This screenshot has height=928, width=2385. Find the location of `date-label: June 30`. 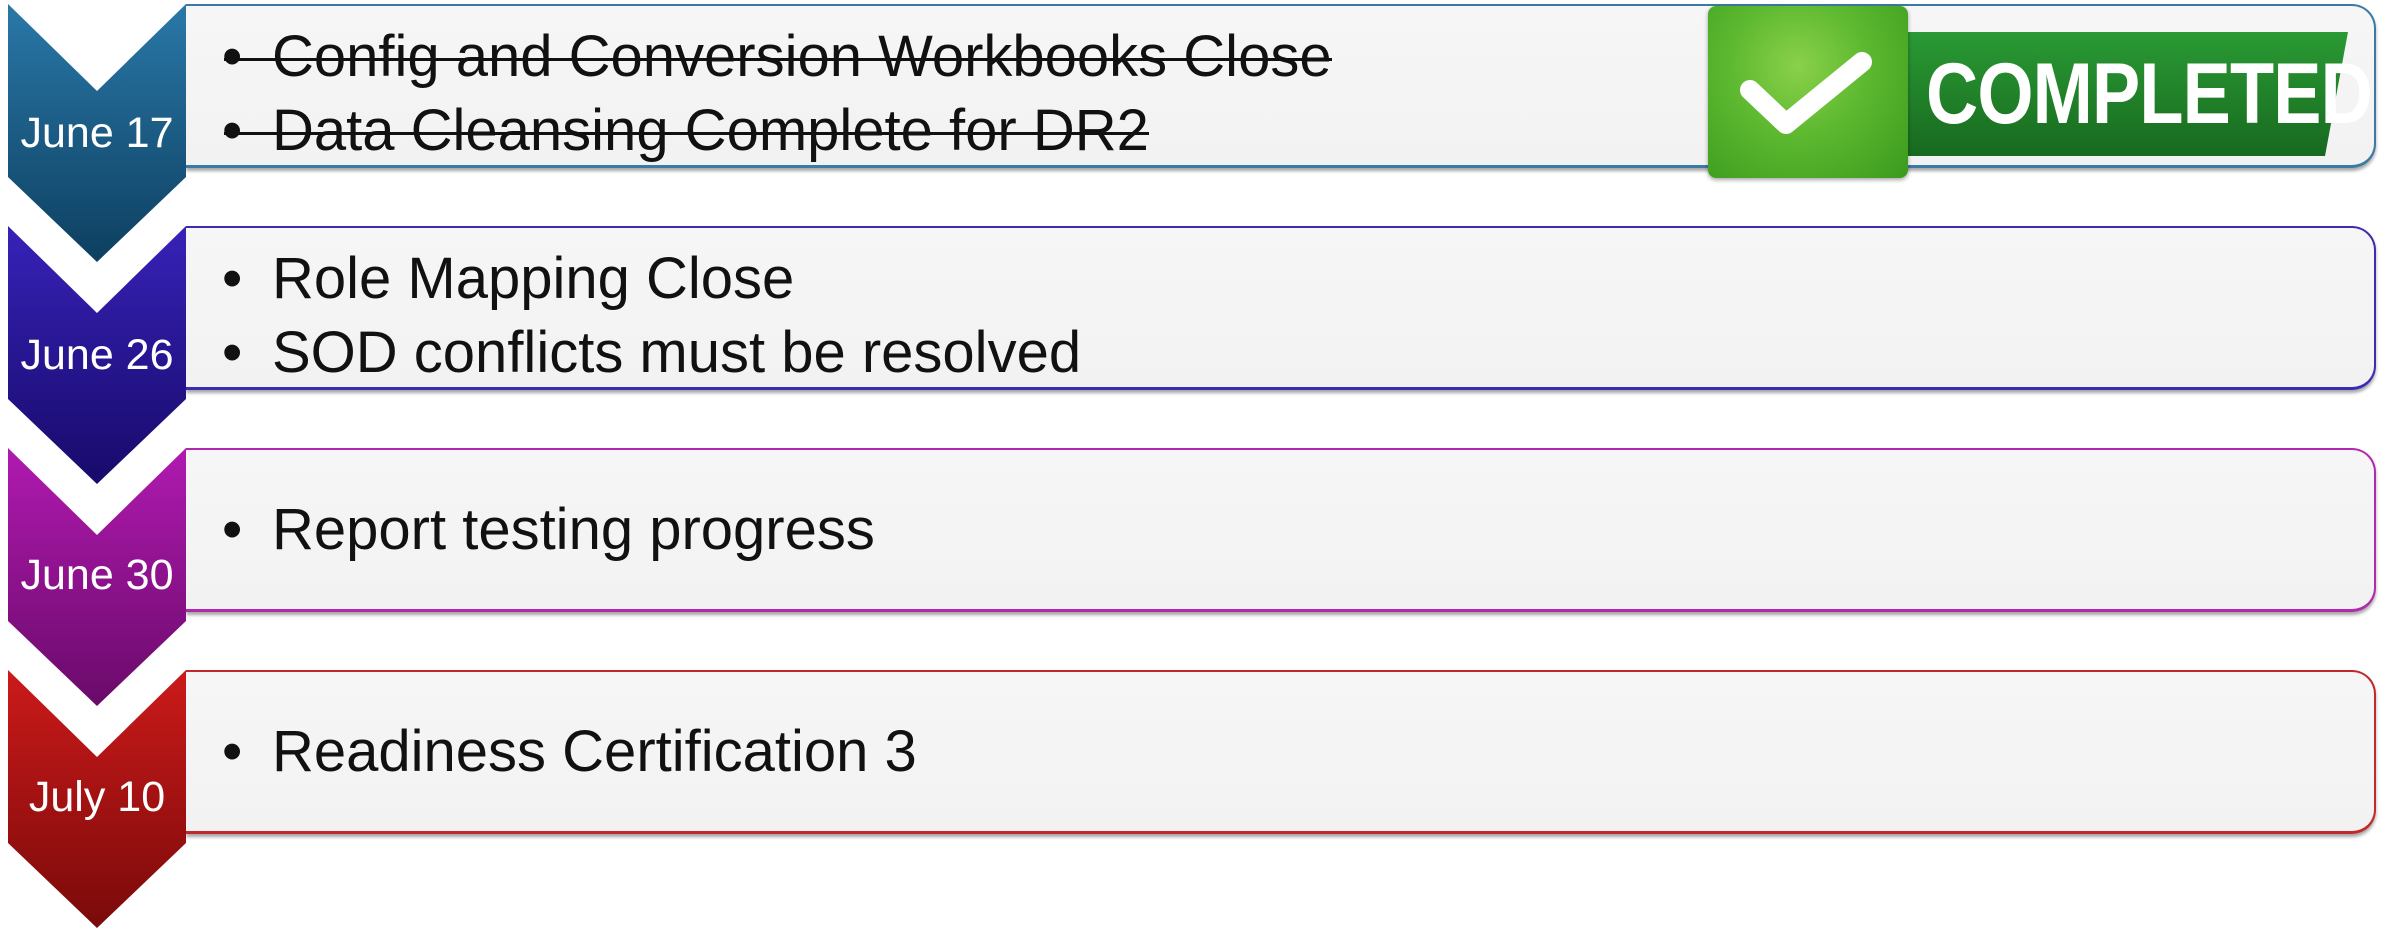

date-label: June 30 is located at coordinates (97, 575).